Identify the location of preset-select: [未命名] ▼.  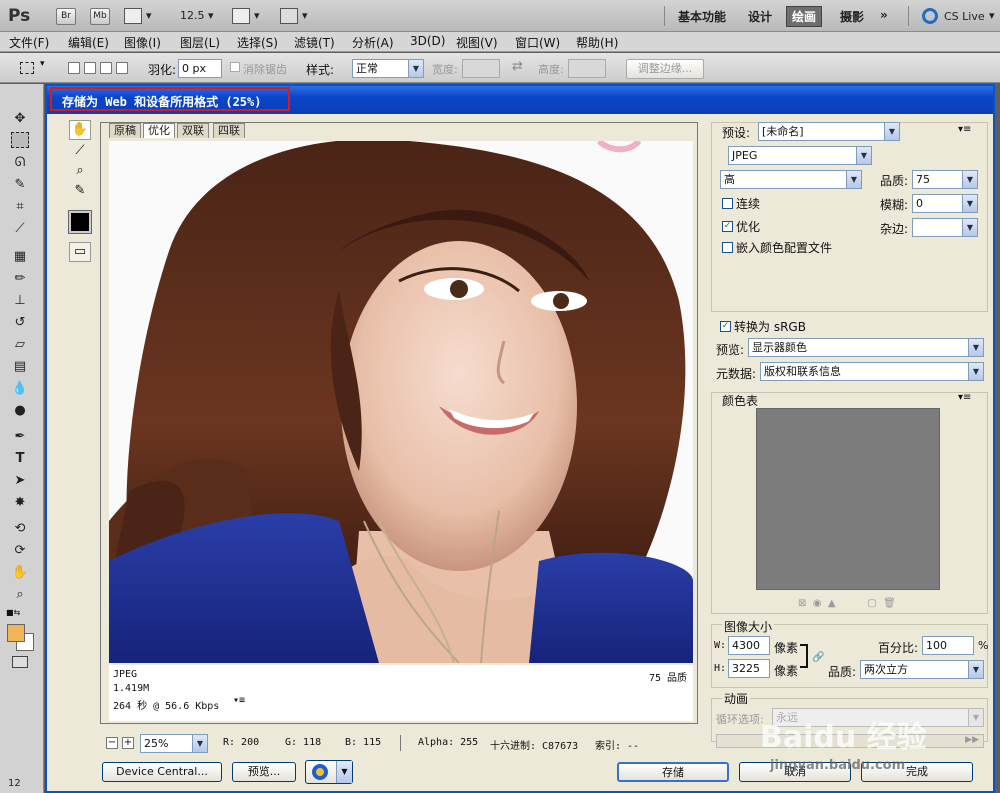
(829, 131).